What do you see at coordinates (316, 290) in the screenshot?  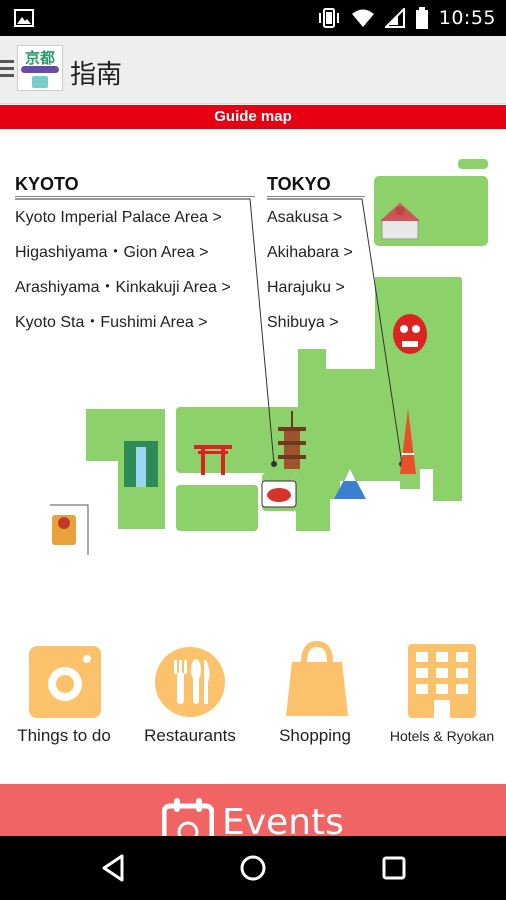 I see `tokyo-link-harajuku: Harajuku >` at bounding box center [316, 290].